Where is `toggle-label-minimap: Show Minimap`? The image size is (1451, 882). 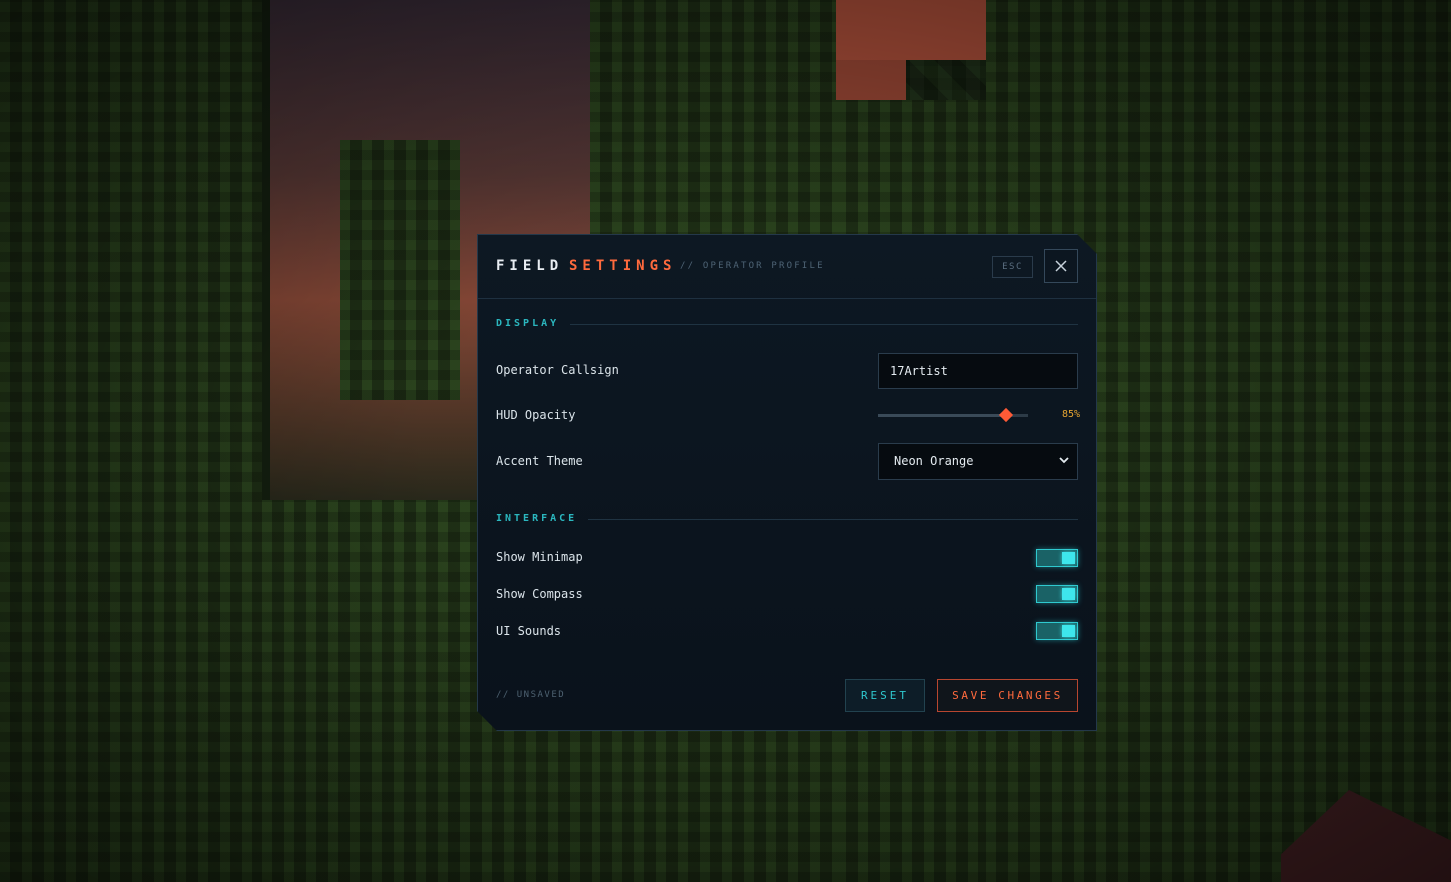 toggle-label-minimap: Show Minimap is located at coordinates (539, 557).